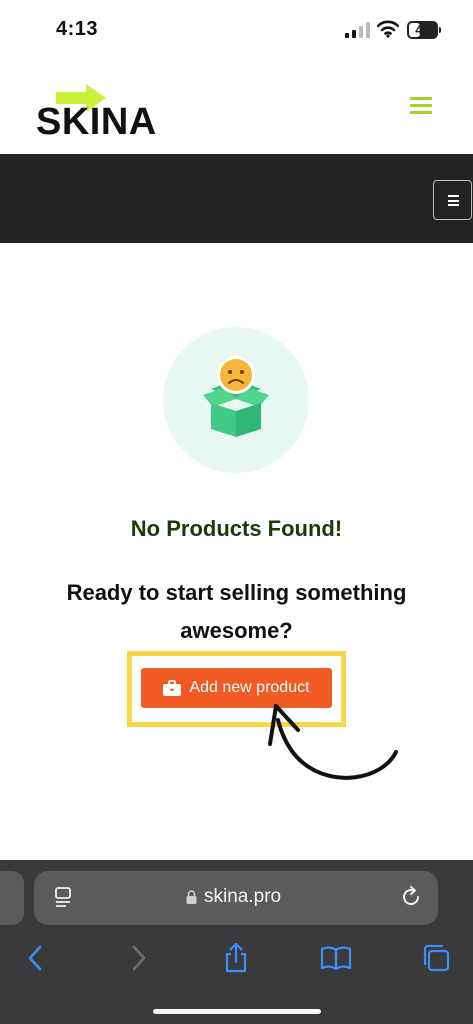 This screenshot has width=473, height=1024. Describe the element at coordinates (236, 198) in the screenshot. I see `navigation-bar` at that location.